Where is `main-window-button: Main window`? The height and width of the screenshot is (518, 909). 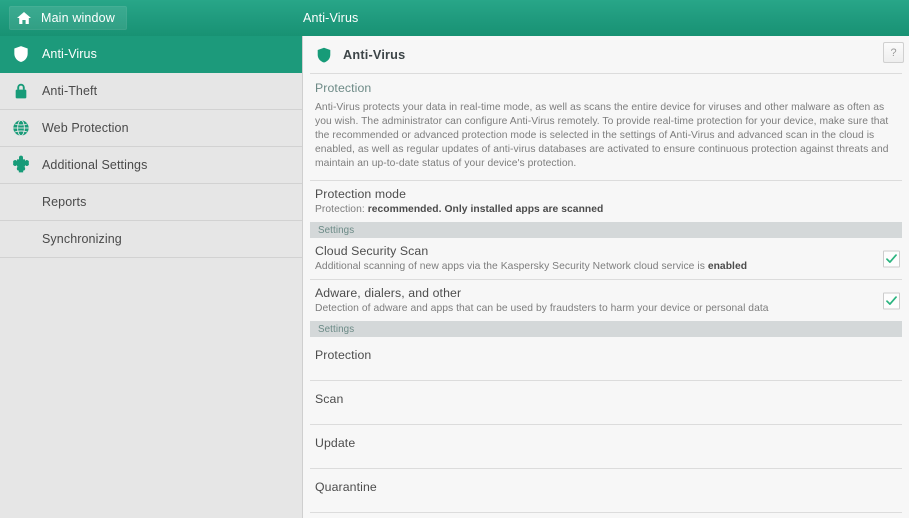 main-window-button: Main window is located at coordinates (68, 18).